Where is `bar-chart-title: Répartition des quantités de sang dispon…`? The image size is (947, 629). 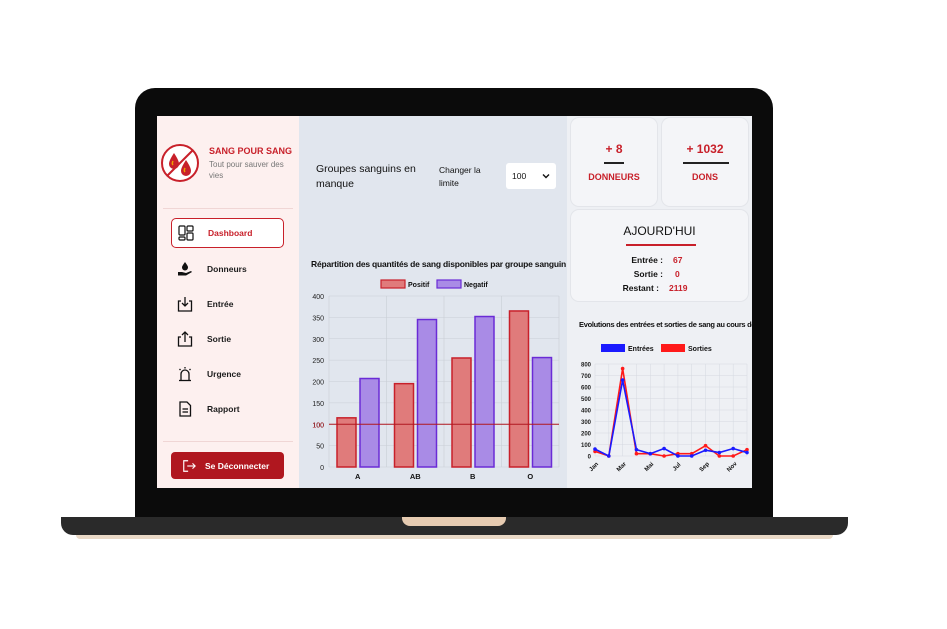
bar-chart-title: Répartition des quantités de sang dispon… is located at coordinates (438, 264).